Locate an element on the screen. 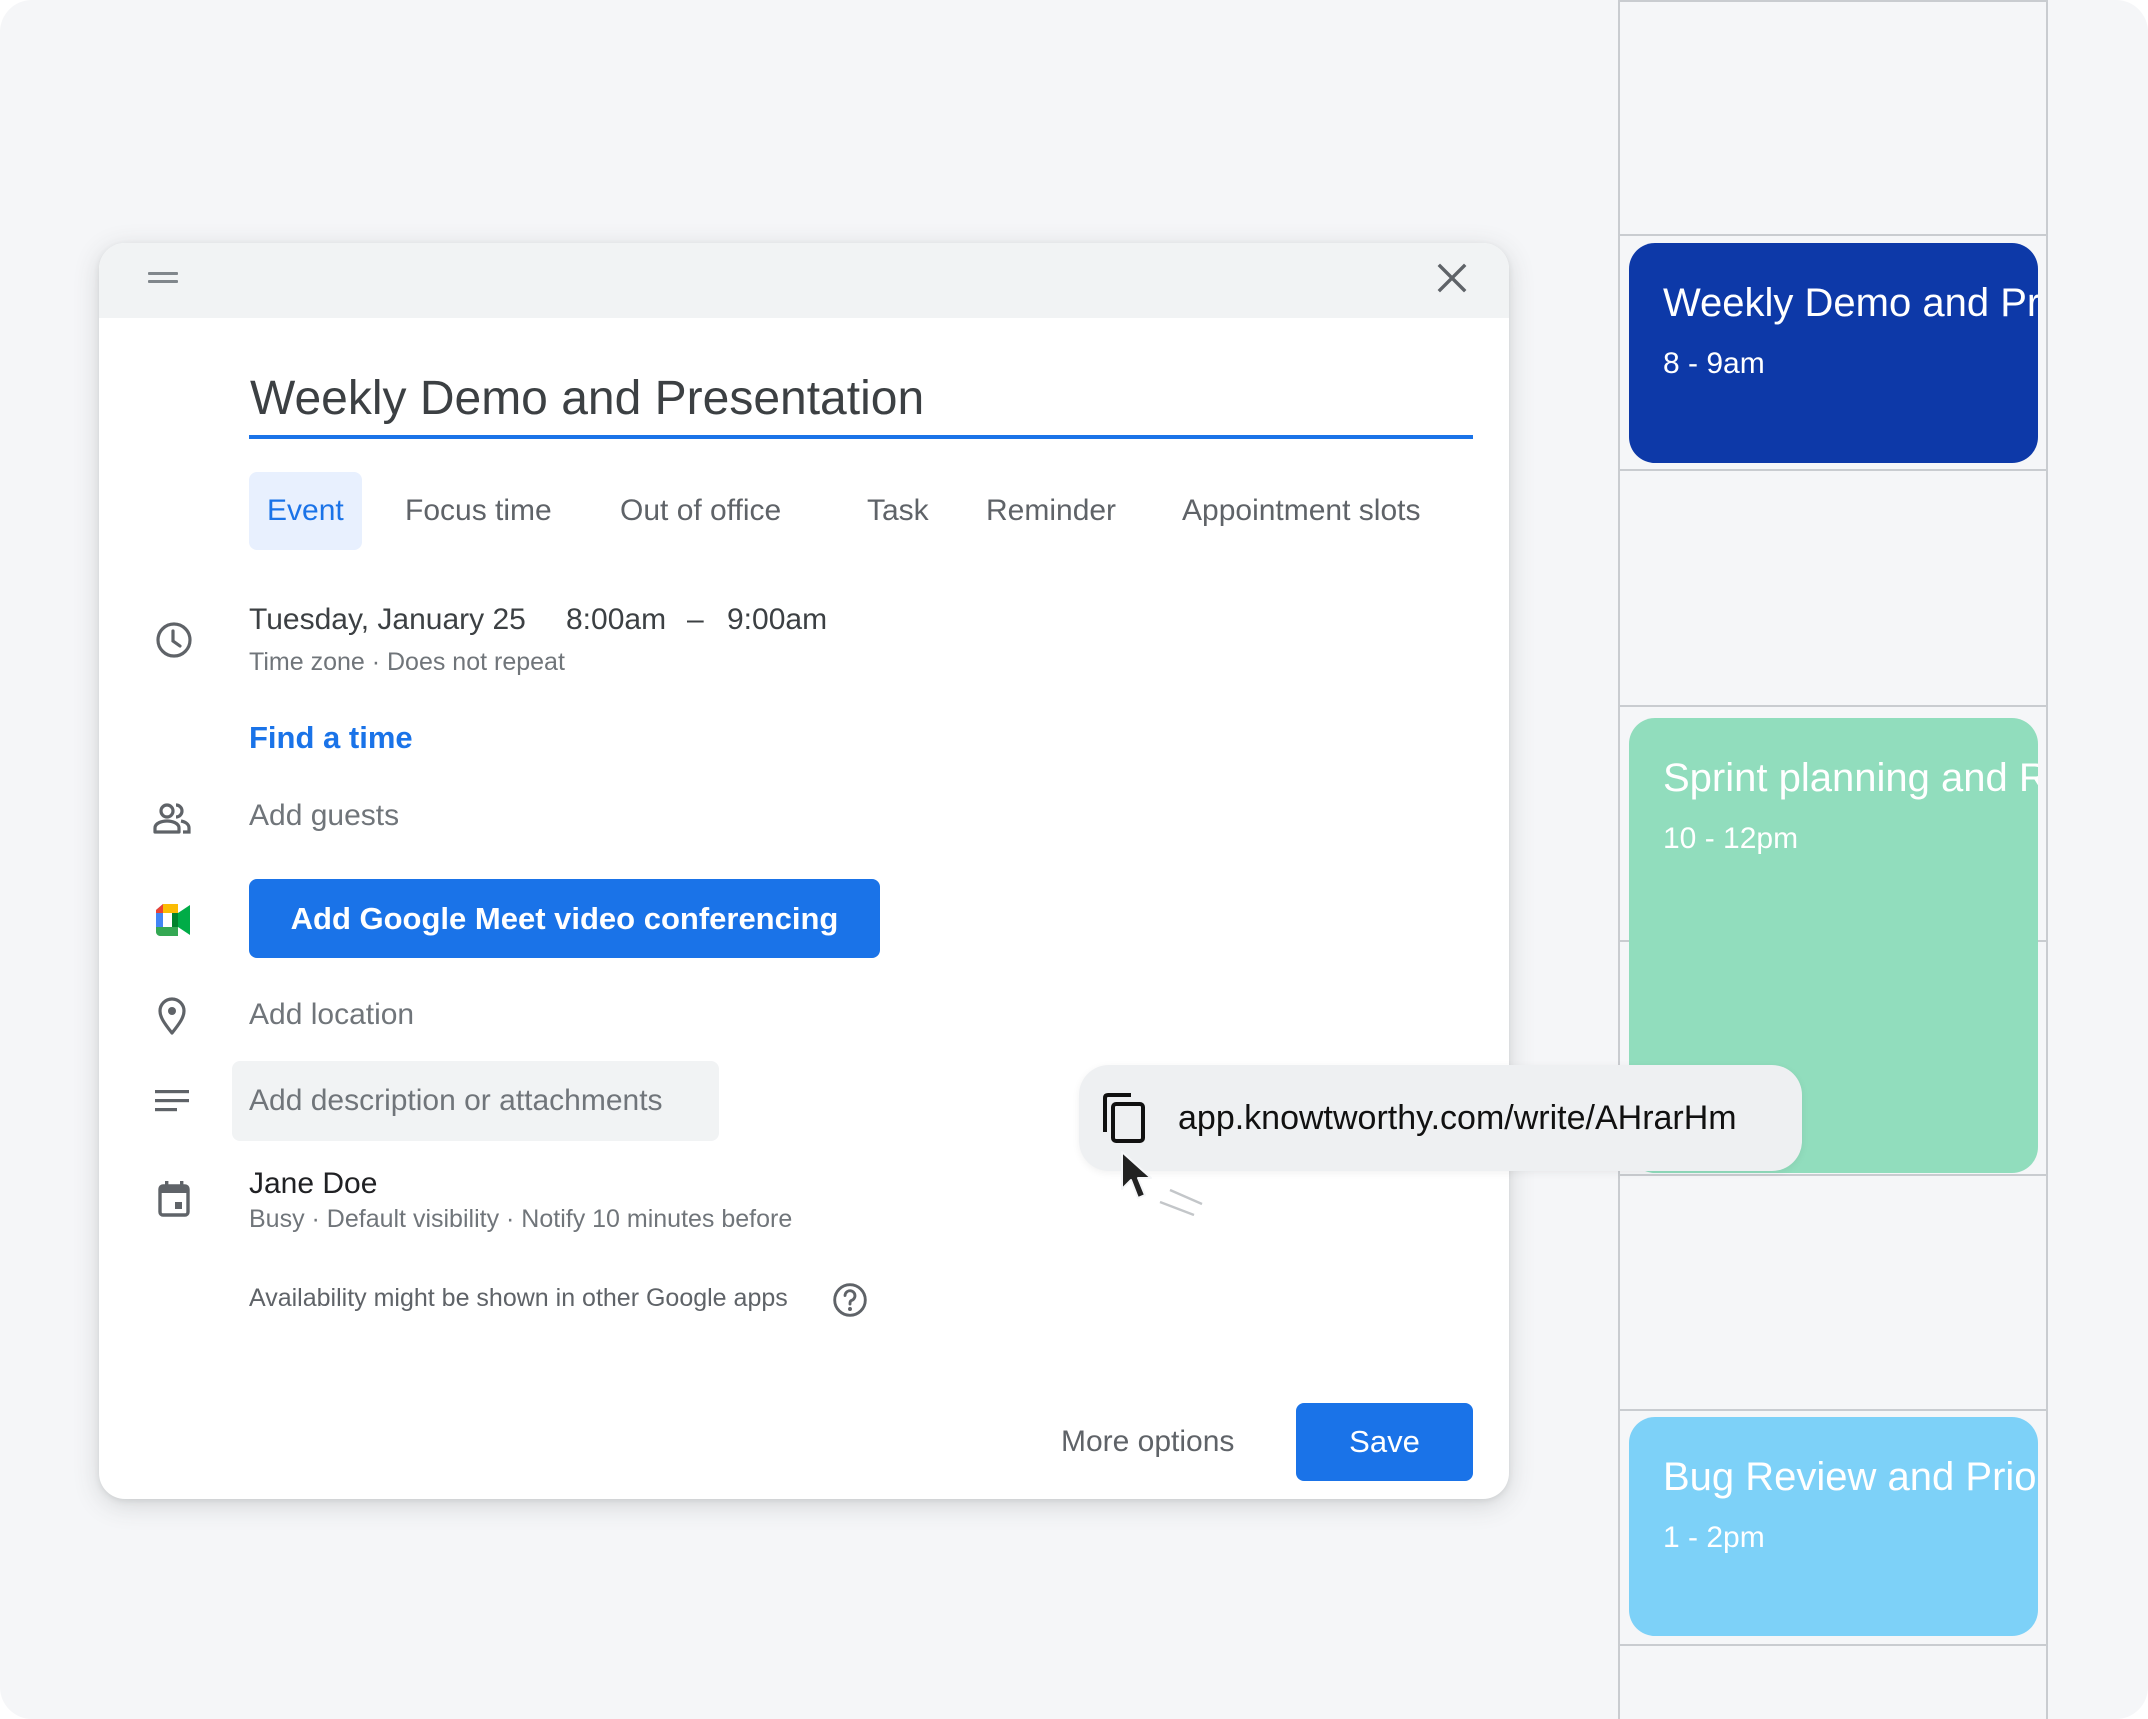 The width and height of the screenshot is (2148, 1719). click-motion-lines-icon is located at coordinates (1181, 1202).